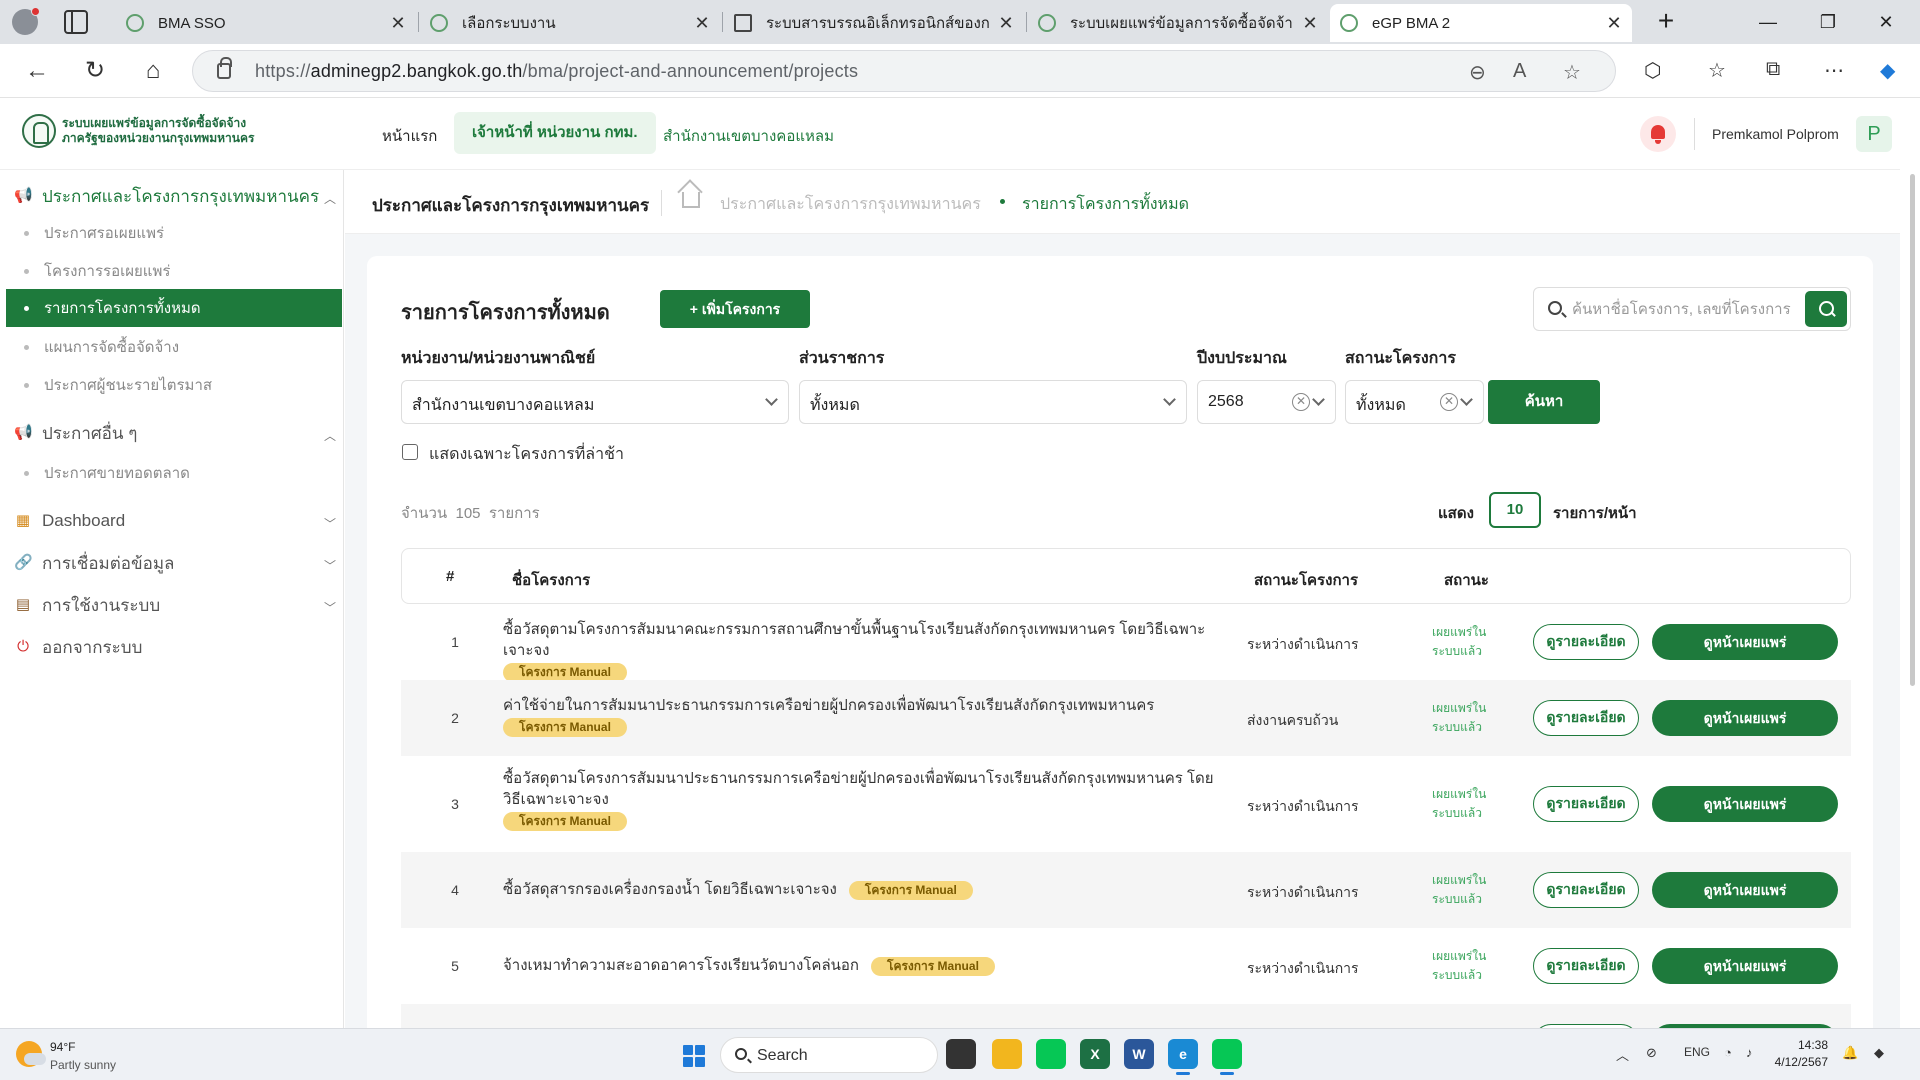 This screenshot has height=1080, width=1920. What do you see at coordinates (1515, 510) in the screenshot?
I see `page-size-select: 10` at bounding box center [1515, 510].